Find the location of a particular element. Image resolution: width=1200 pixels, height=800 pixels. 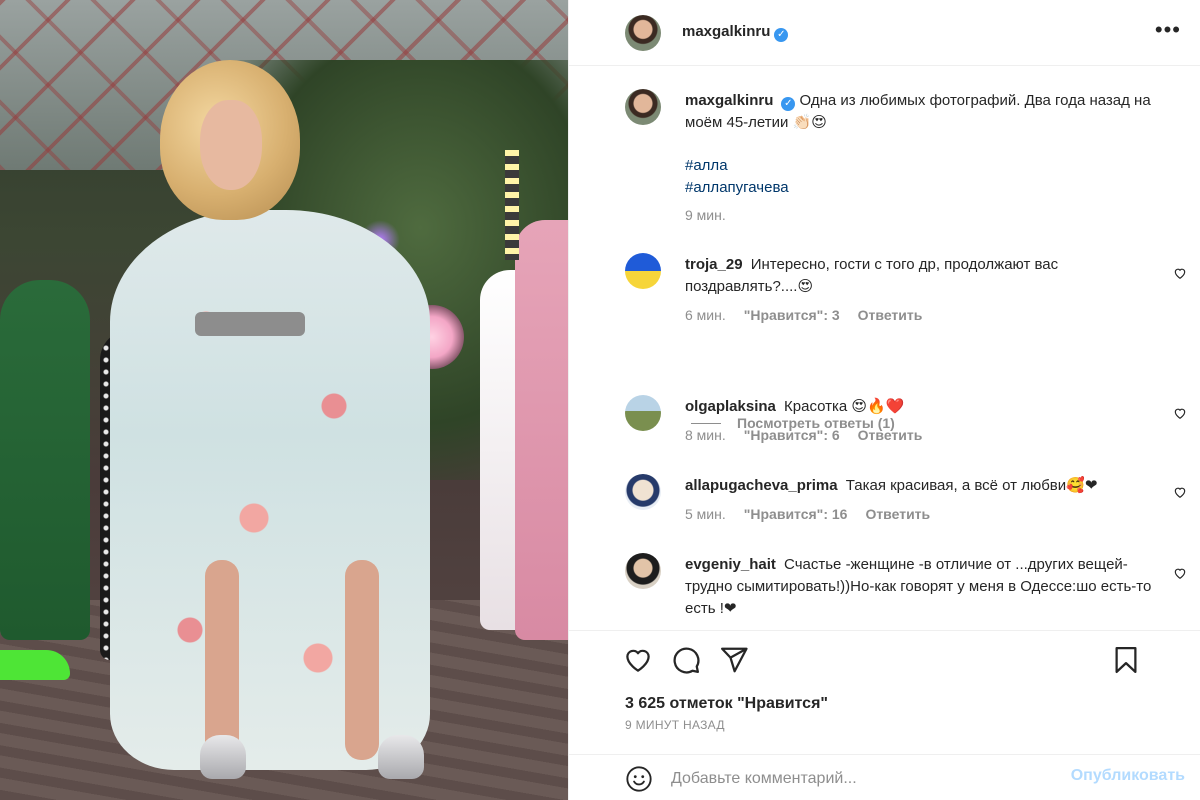

photo-leg-right is located at coordinates (362, 660).